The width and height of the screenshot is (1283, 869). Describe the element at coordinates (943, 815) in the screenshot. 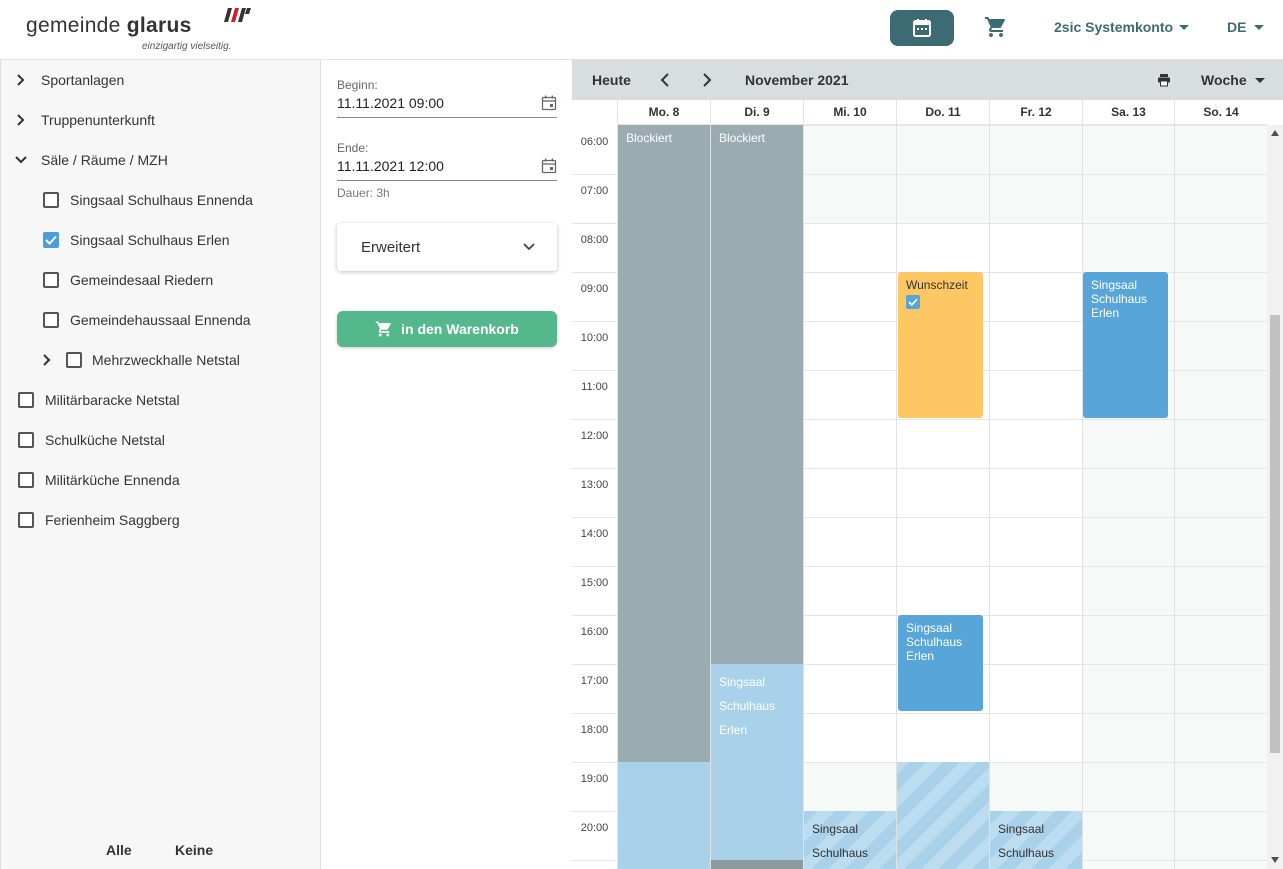

I see `event-striped` at that location.